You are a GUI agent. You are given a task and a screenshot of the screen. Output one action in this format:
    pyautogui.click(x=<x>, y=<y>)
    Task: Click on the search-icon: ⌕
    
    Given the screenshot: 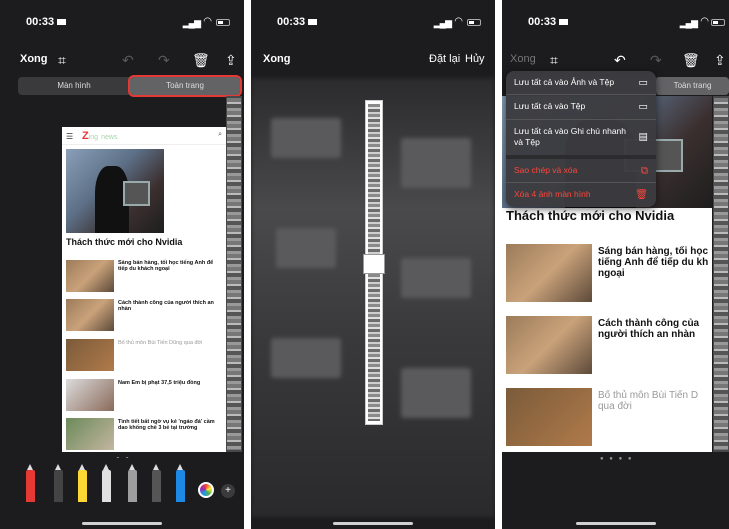 What is the action you would take?
    pyautogui.click(x=220, y=134)
    